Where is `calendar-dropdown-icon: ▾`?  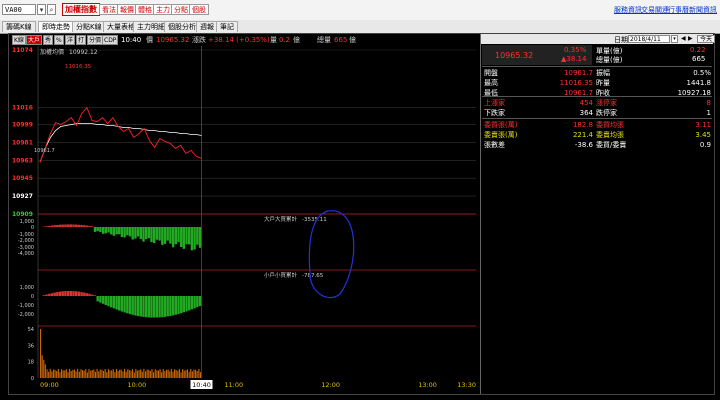 calendar-dropdown-icon: ▾ is located at coordinates (674, 39).